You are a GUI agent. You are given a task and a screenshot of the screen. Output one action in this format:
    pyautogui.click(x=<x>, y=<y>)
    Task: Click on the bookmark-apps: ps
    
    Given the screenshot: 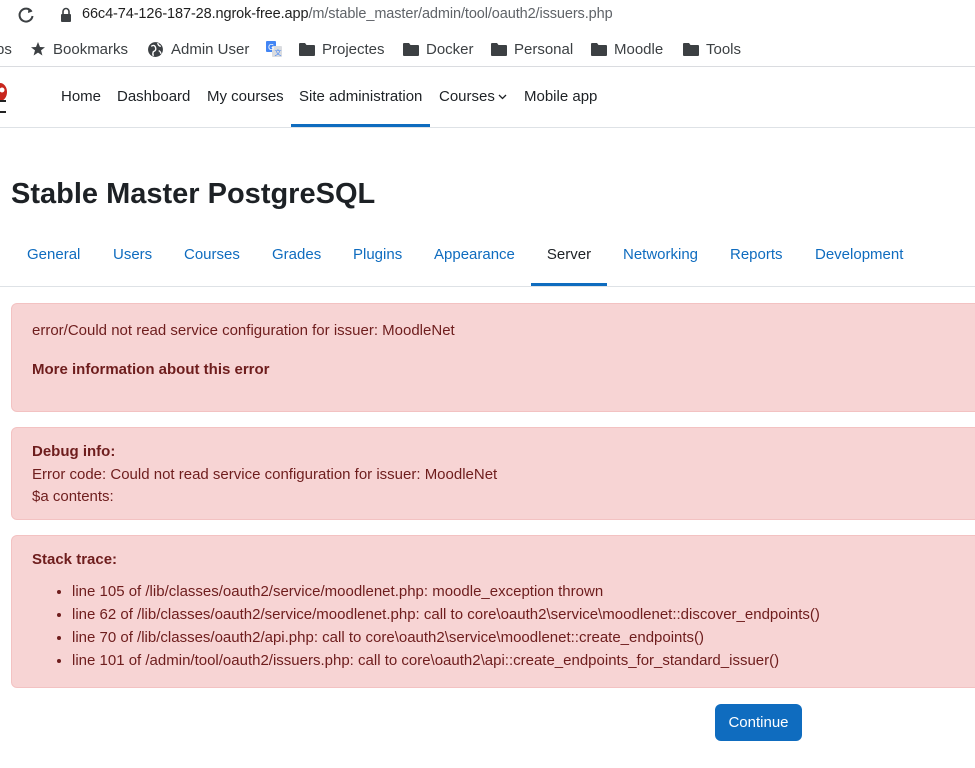 What is the action you would take?
    pyautogui.click(x=6, y=49)
    